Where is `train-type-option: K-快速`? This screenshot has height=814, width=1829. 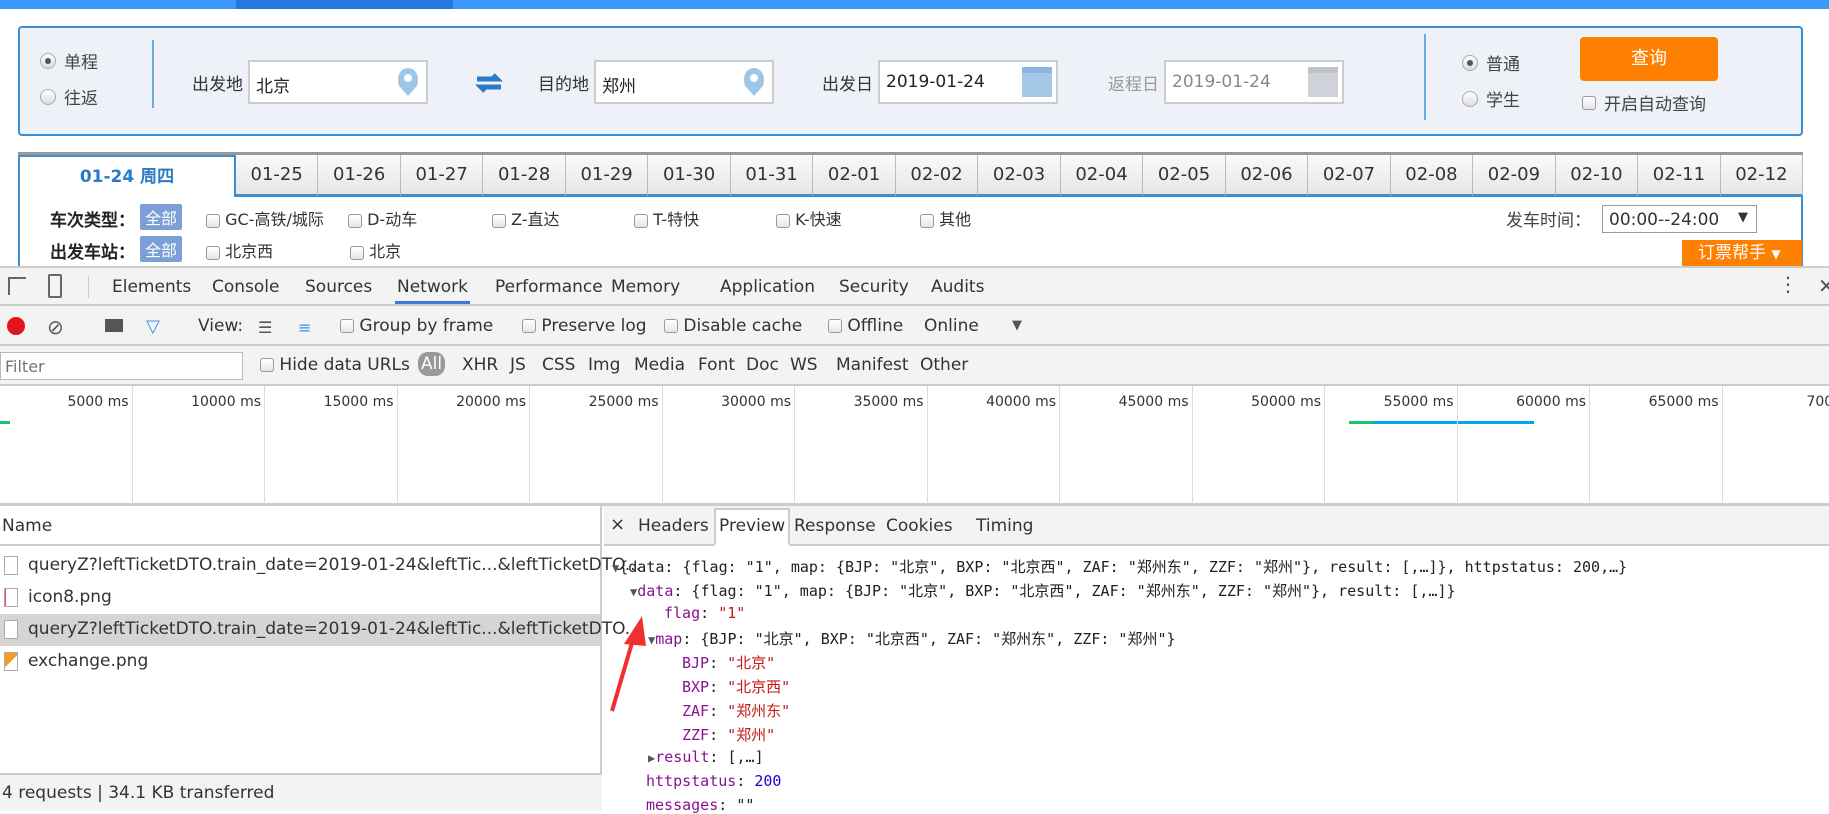
train-type-option: K-快速 is located at coordinates (809, 218).